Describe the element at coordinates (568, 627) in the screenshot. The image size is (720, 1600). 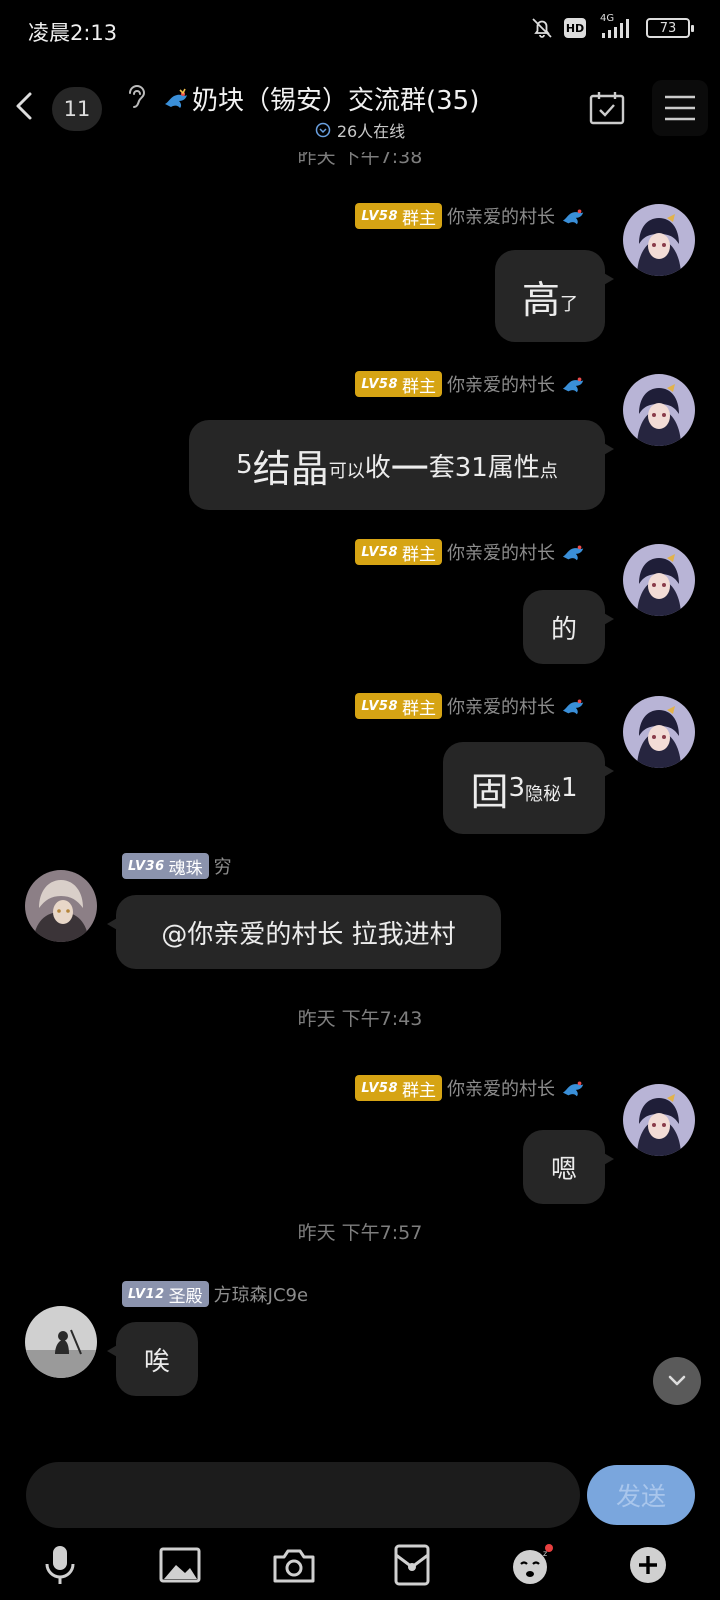
I see `message-bubble: 的` at that location.